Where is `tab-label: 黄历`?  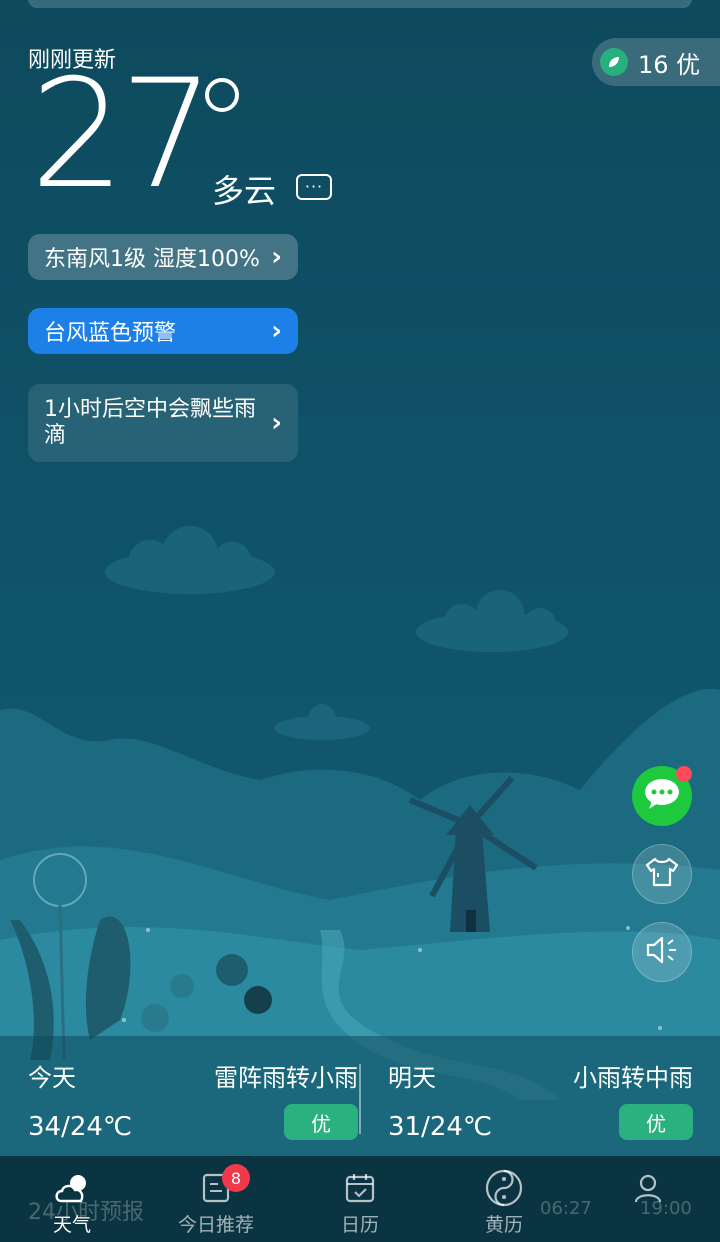 tab-label: 黄历 is located at coordinates (503, 1225).